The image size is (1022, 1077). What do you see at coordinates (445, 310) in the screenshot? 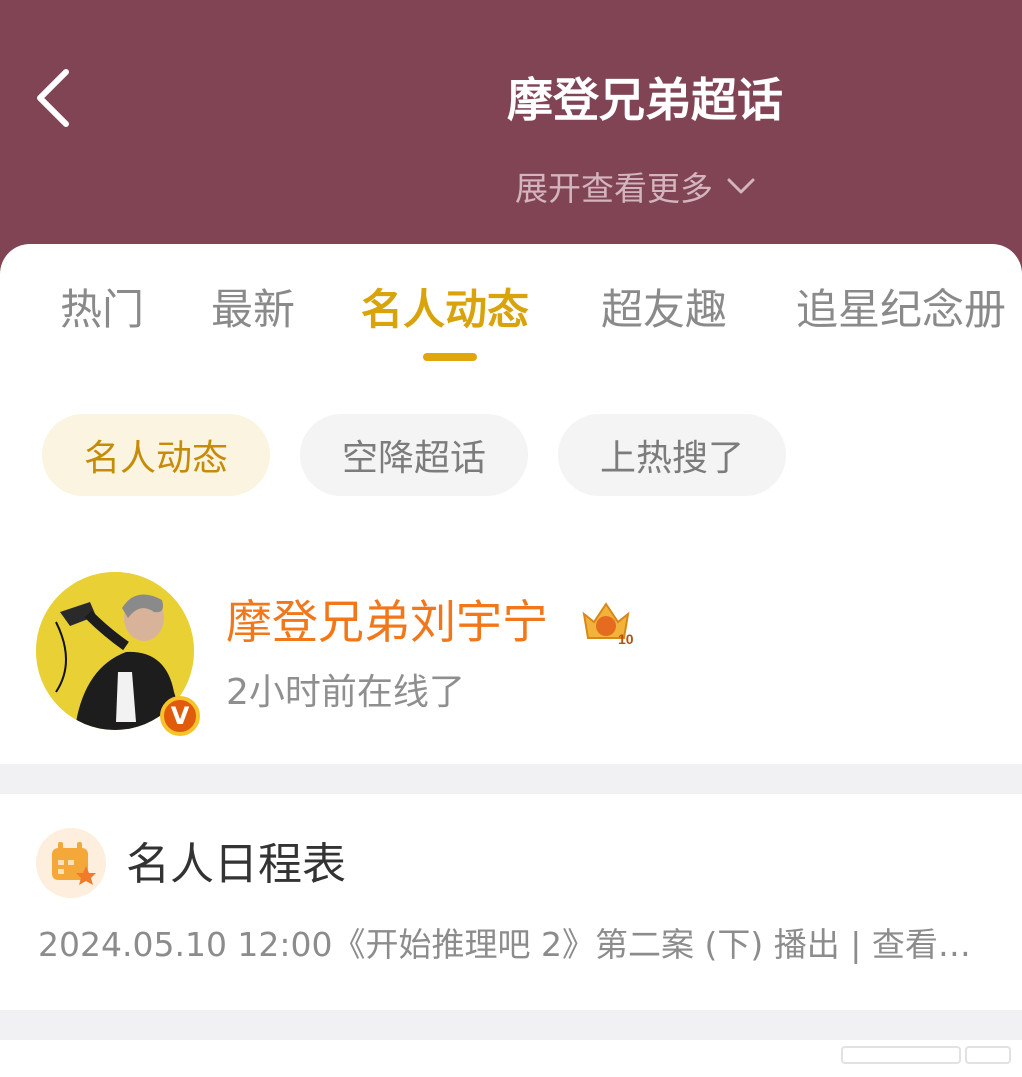
I see `tab-celebrity-news: 名人动态` at bounding box center [445, 310].